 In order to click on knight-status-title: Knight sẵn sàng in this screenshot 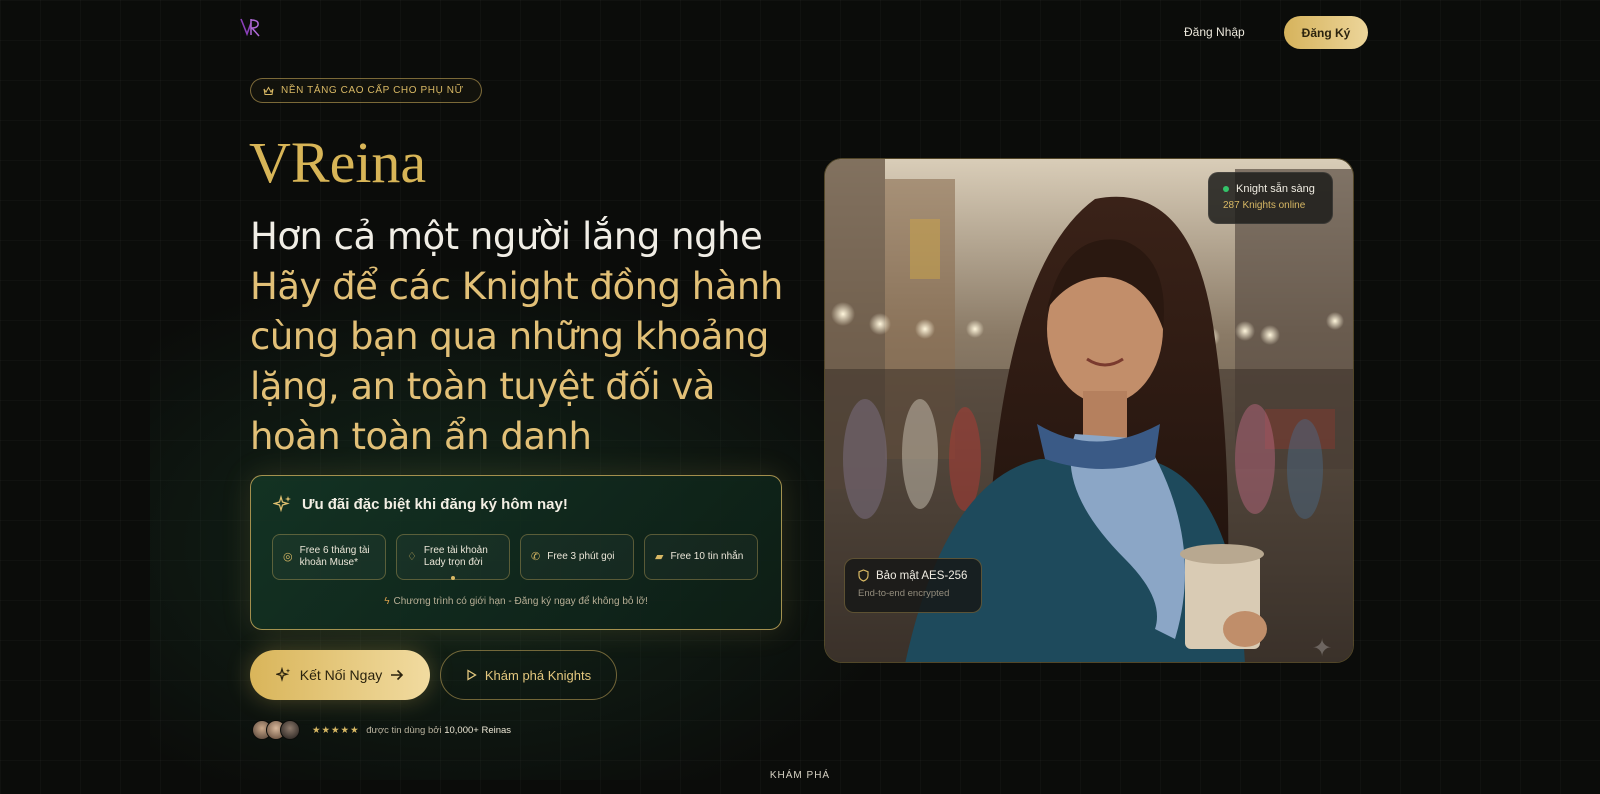, I will do `click(1275, 189)`.